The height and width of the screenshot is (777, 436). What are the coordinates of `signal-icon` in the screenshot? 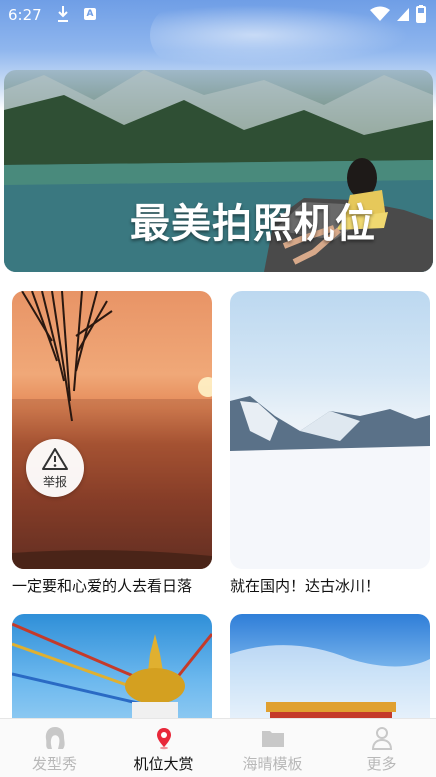 It's located at (403, 14).